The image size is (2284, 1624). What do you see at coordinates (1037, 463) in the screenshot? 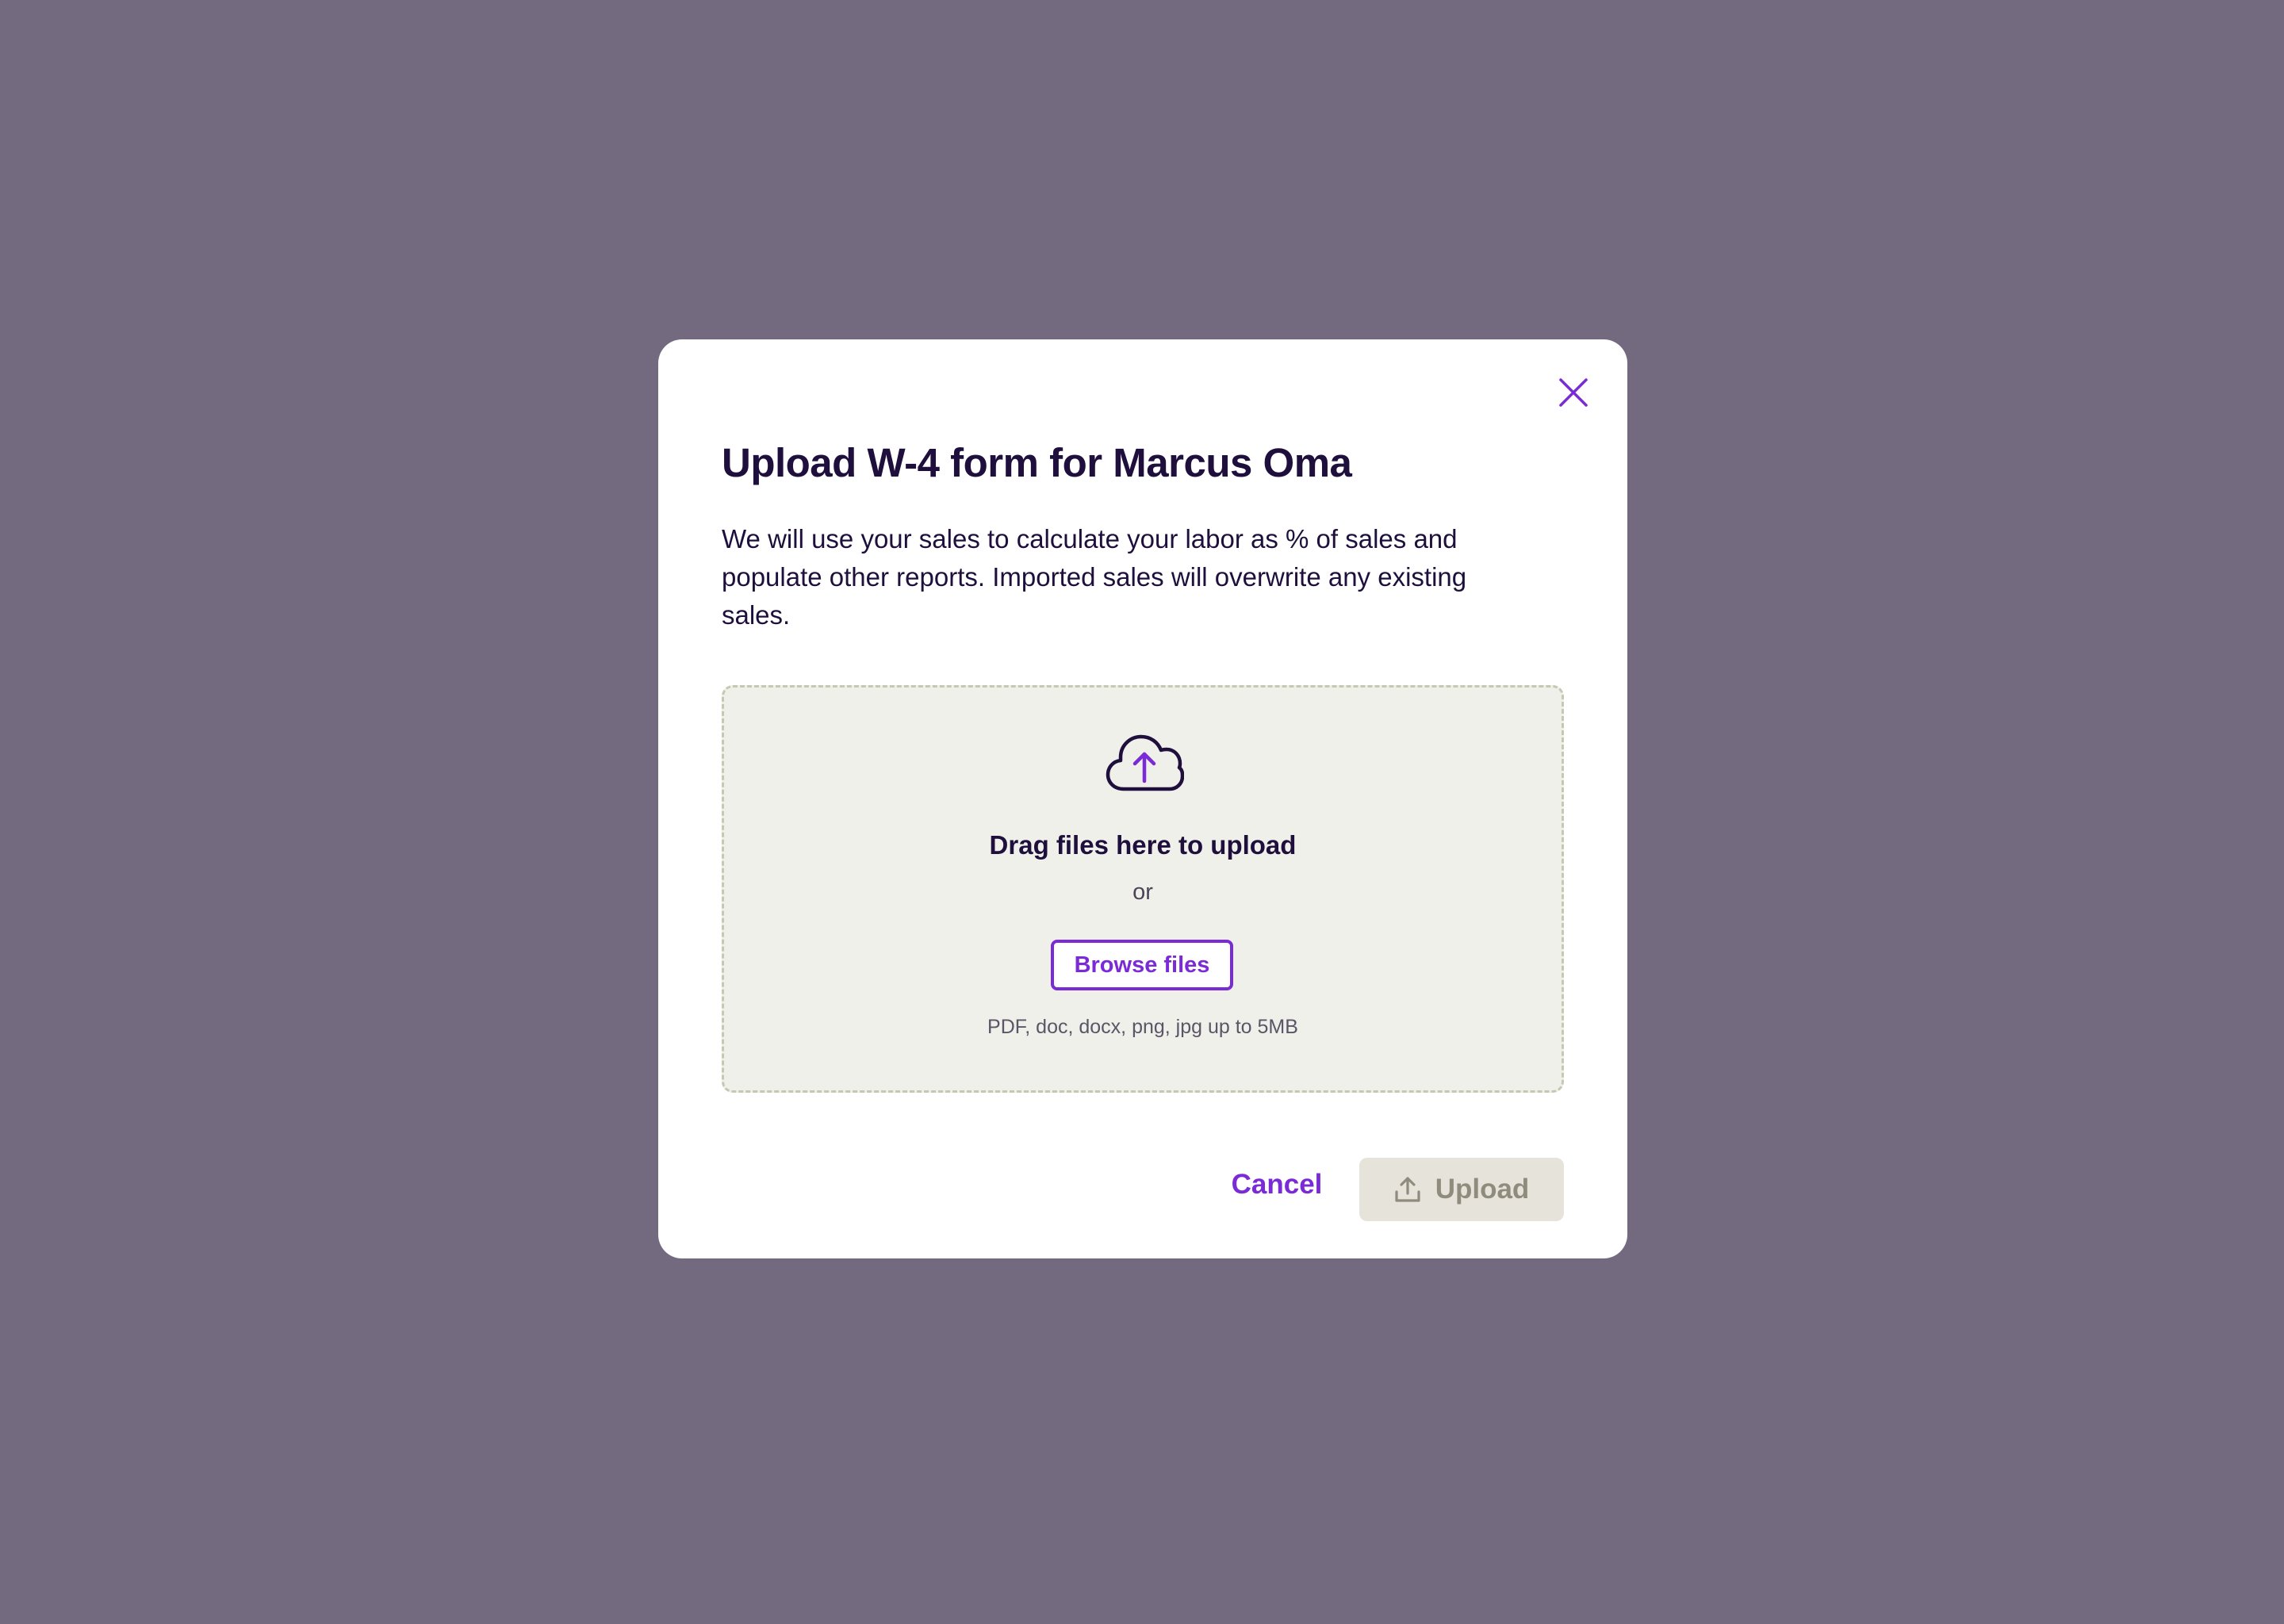
I see `modal-title: Upload W-4 form for Marcus Oma` at bounding box center [1037, 463].